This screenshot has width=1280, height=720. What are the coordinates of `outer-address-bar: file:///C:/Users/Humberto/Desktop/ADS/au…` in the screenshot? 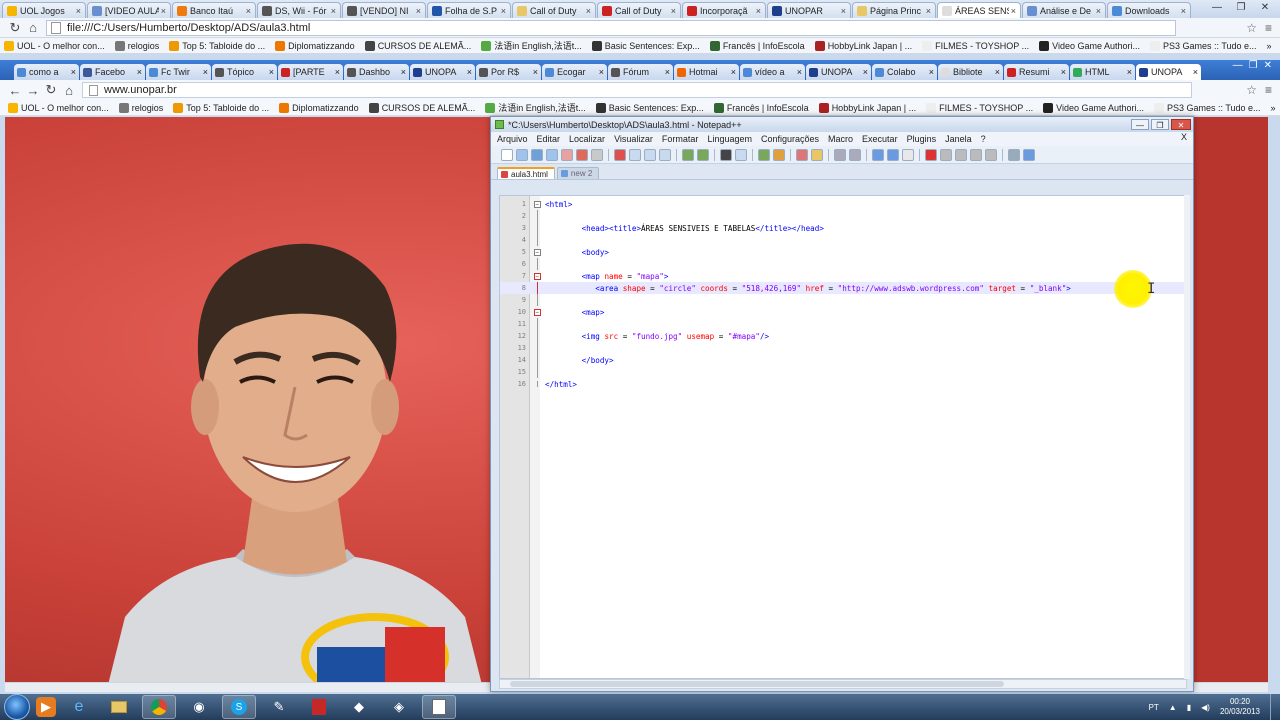 It's located at (611, 27).